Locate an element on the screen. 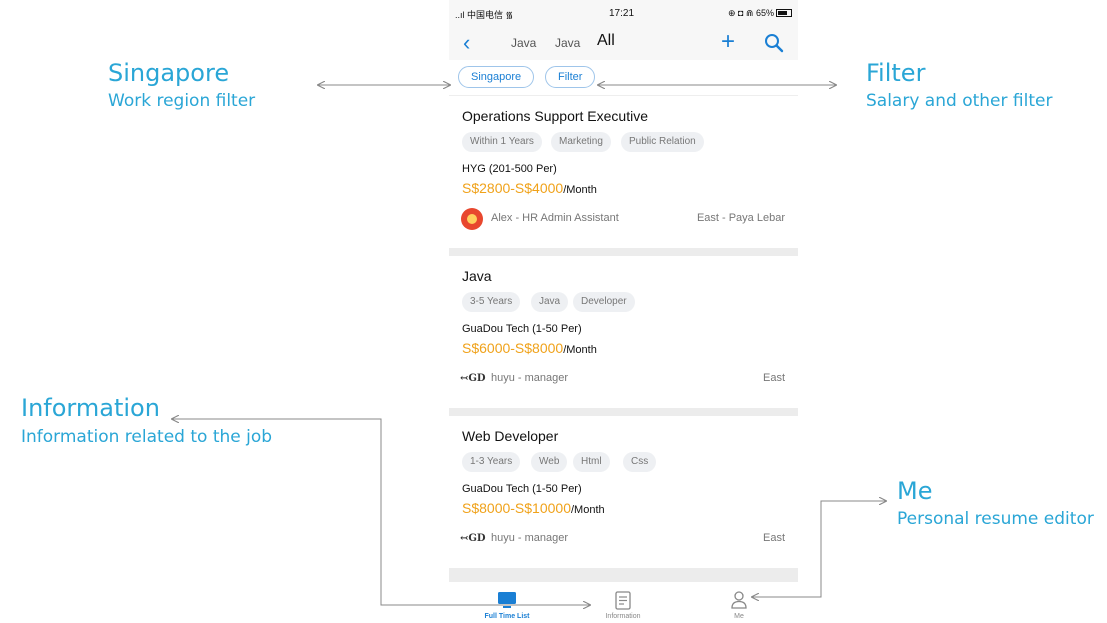 This screenshot has height=623, width=1107. tab-label: Full Time List is located at coordinates (507, 616).